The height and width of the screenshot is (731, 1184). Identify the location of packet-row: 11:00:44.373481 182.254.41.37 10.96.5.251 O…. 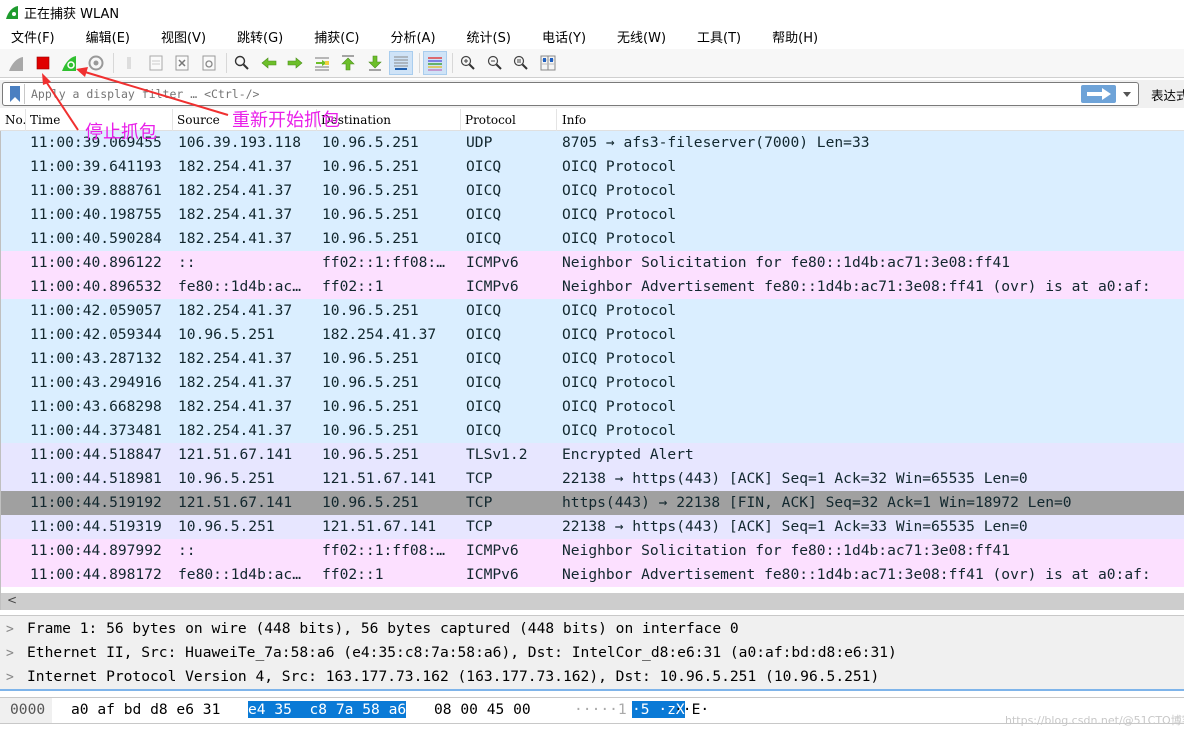
(592, 431).